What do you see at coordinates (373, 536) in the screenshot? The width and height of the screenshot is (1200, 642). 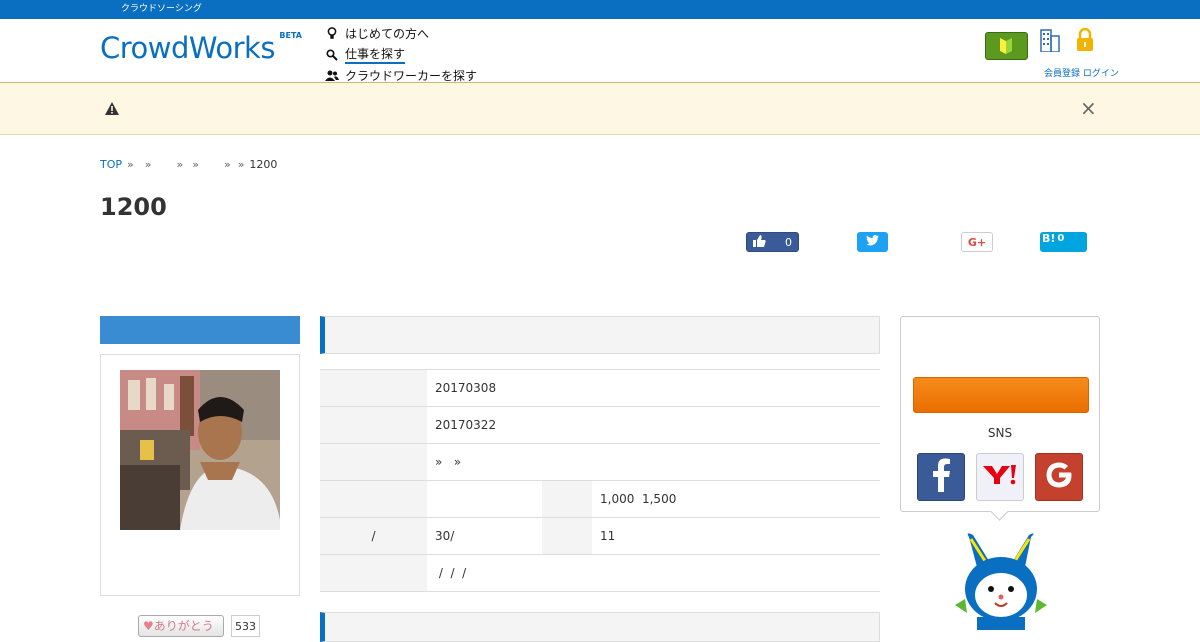 I see `table-label: /` at bounding box center [373, 536].